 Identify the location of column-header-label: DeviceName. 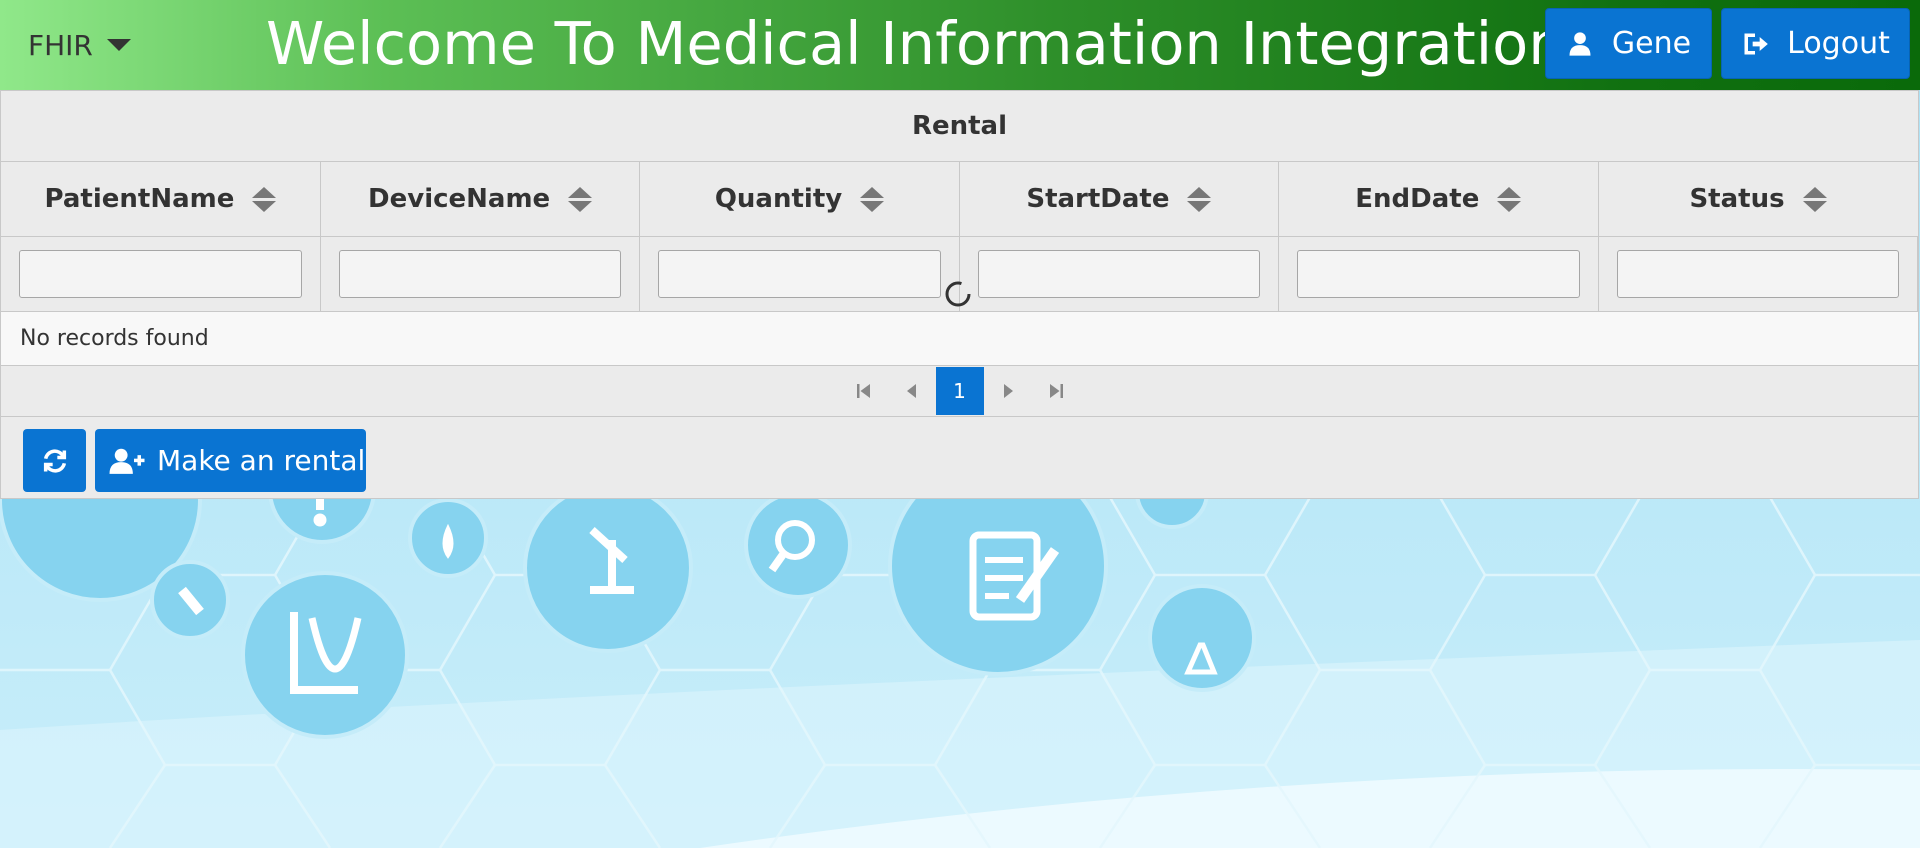
(459, 199).